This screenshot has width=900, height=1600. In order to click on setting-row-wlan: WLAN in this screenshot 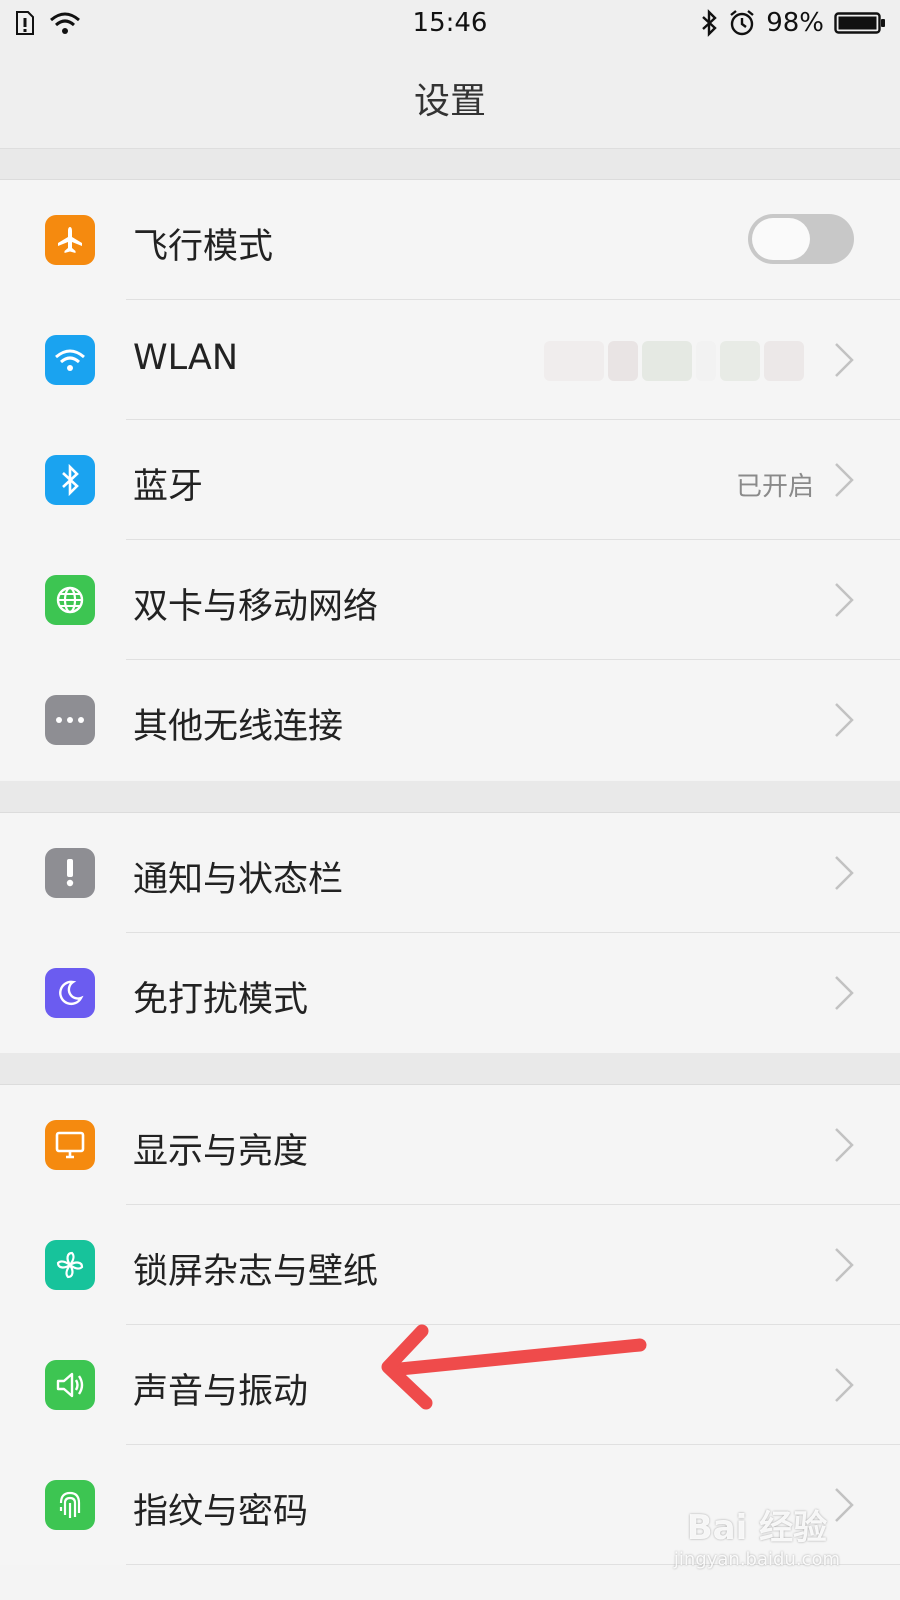, I will do `click(450, 360)`.